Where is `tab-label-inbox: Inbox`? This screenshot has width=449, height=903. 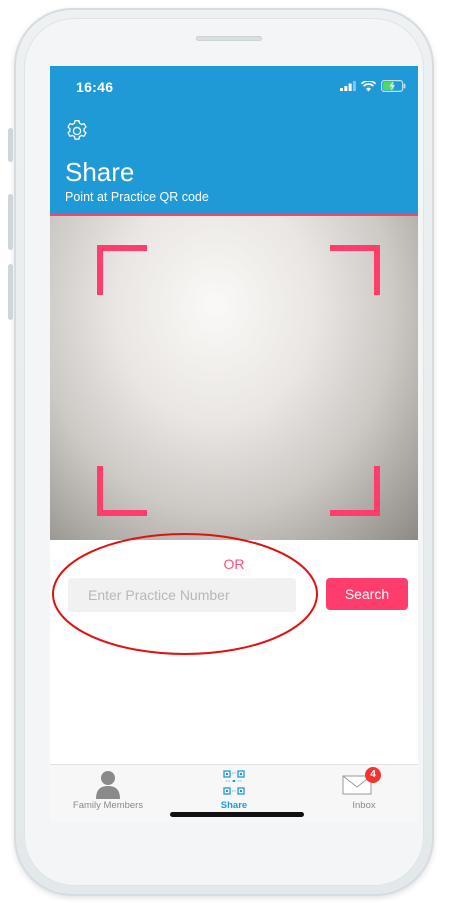
tab-label-inbox: Inbox is located at coordinates (364, 805).